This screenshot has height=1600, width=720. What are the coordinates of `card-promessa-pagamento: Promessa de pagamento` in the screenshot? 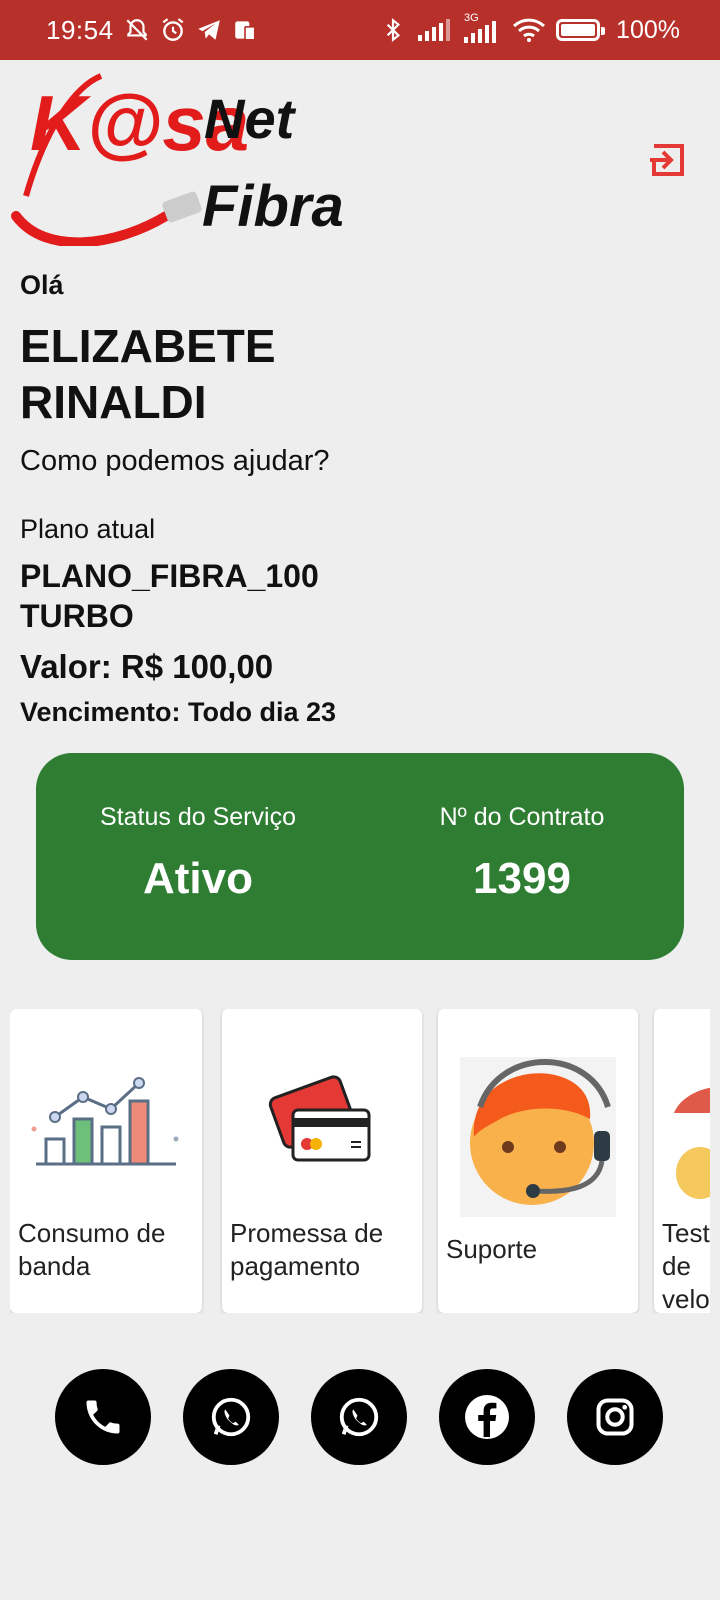 It's located at (322, 1161).